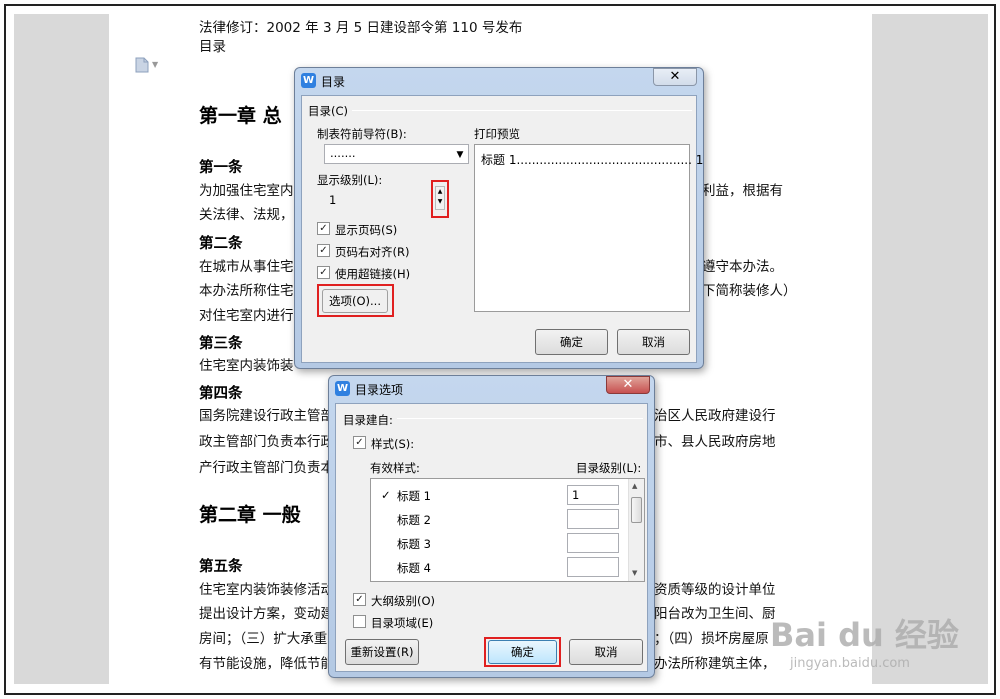 The image size is (1000, 699). I want to click on style-name: 标题 3, so click(414, 544).